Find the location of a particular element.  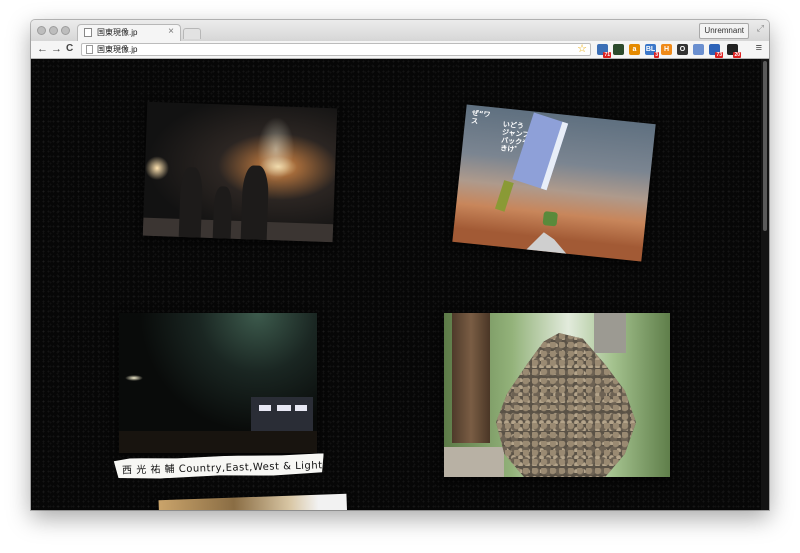

ext-orange-icon: H is located at coordinates (666, 49).